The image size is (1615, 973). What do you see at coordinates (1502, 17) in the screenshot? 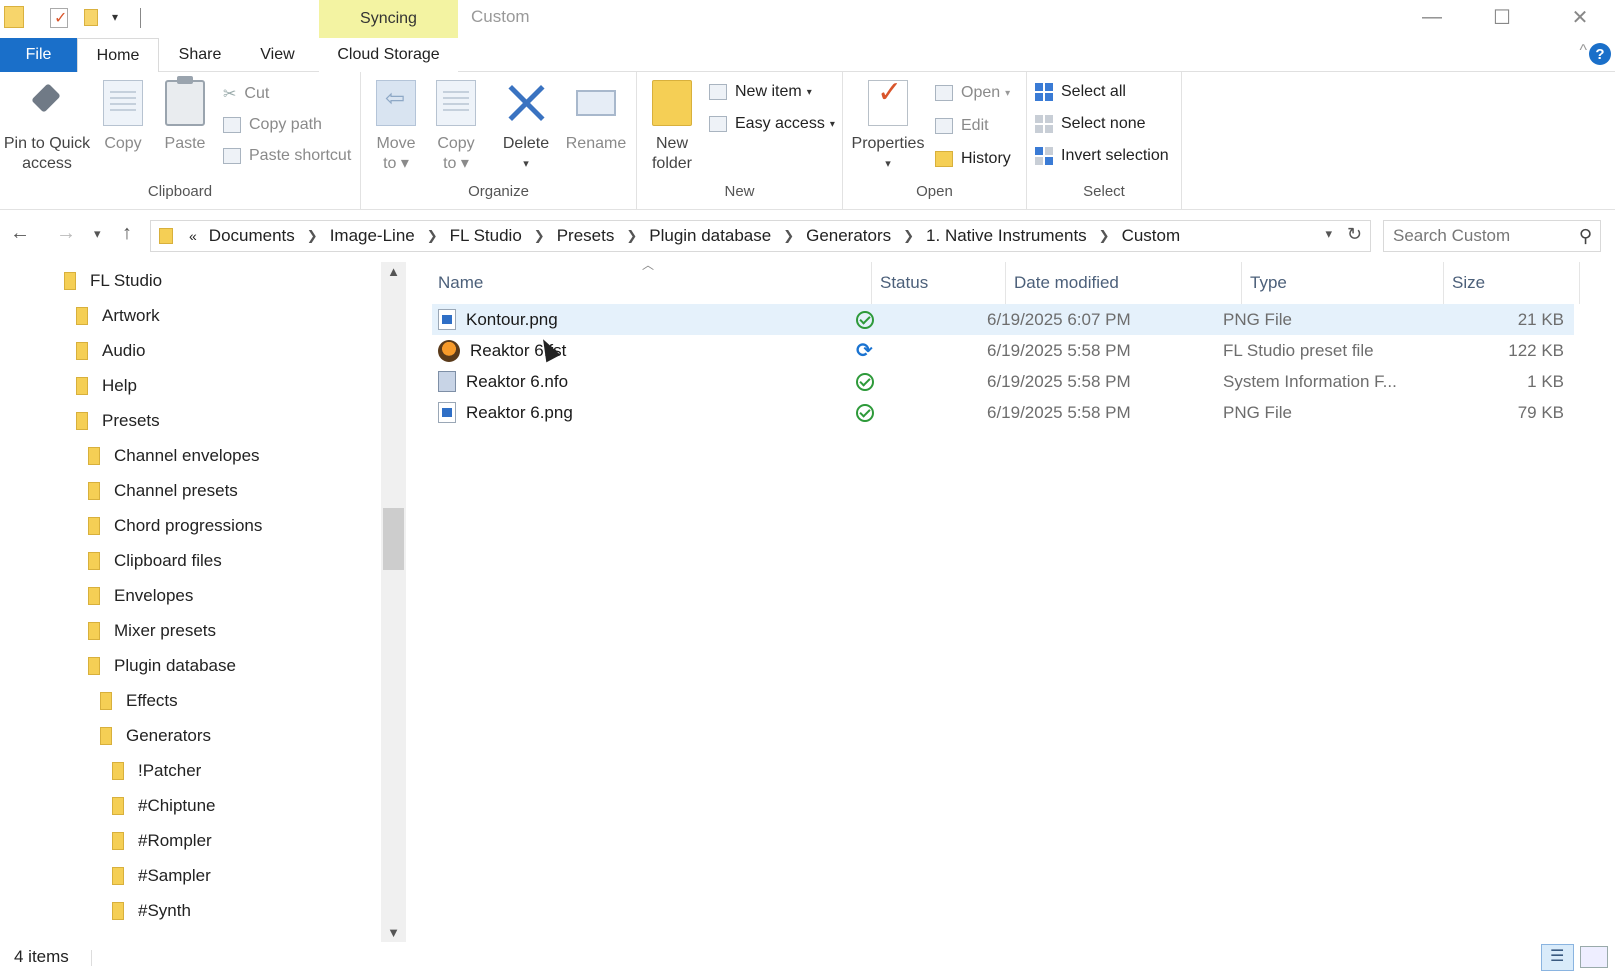
I see `maximize-button: ☐` at bounding box center [1502, 17].